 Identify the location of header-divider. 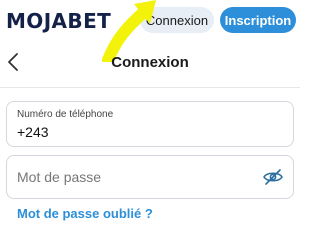
(150, 87).